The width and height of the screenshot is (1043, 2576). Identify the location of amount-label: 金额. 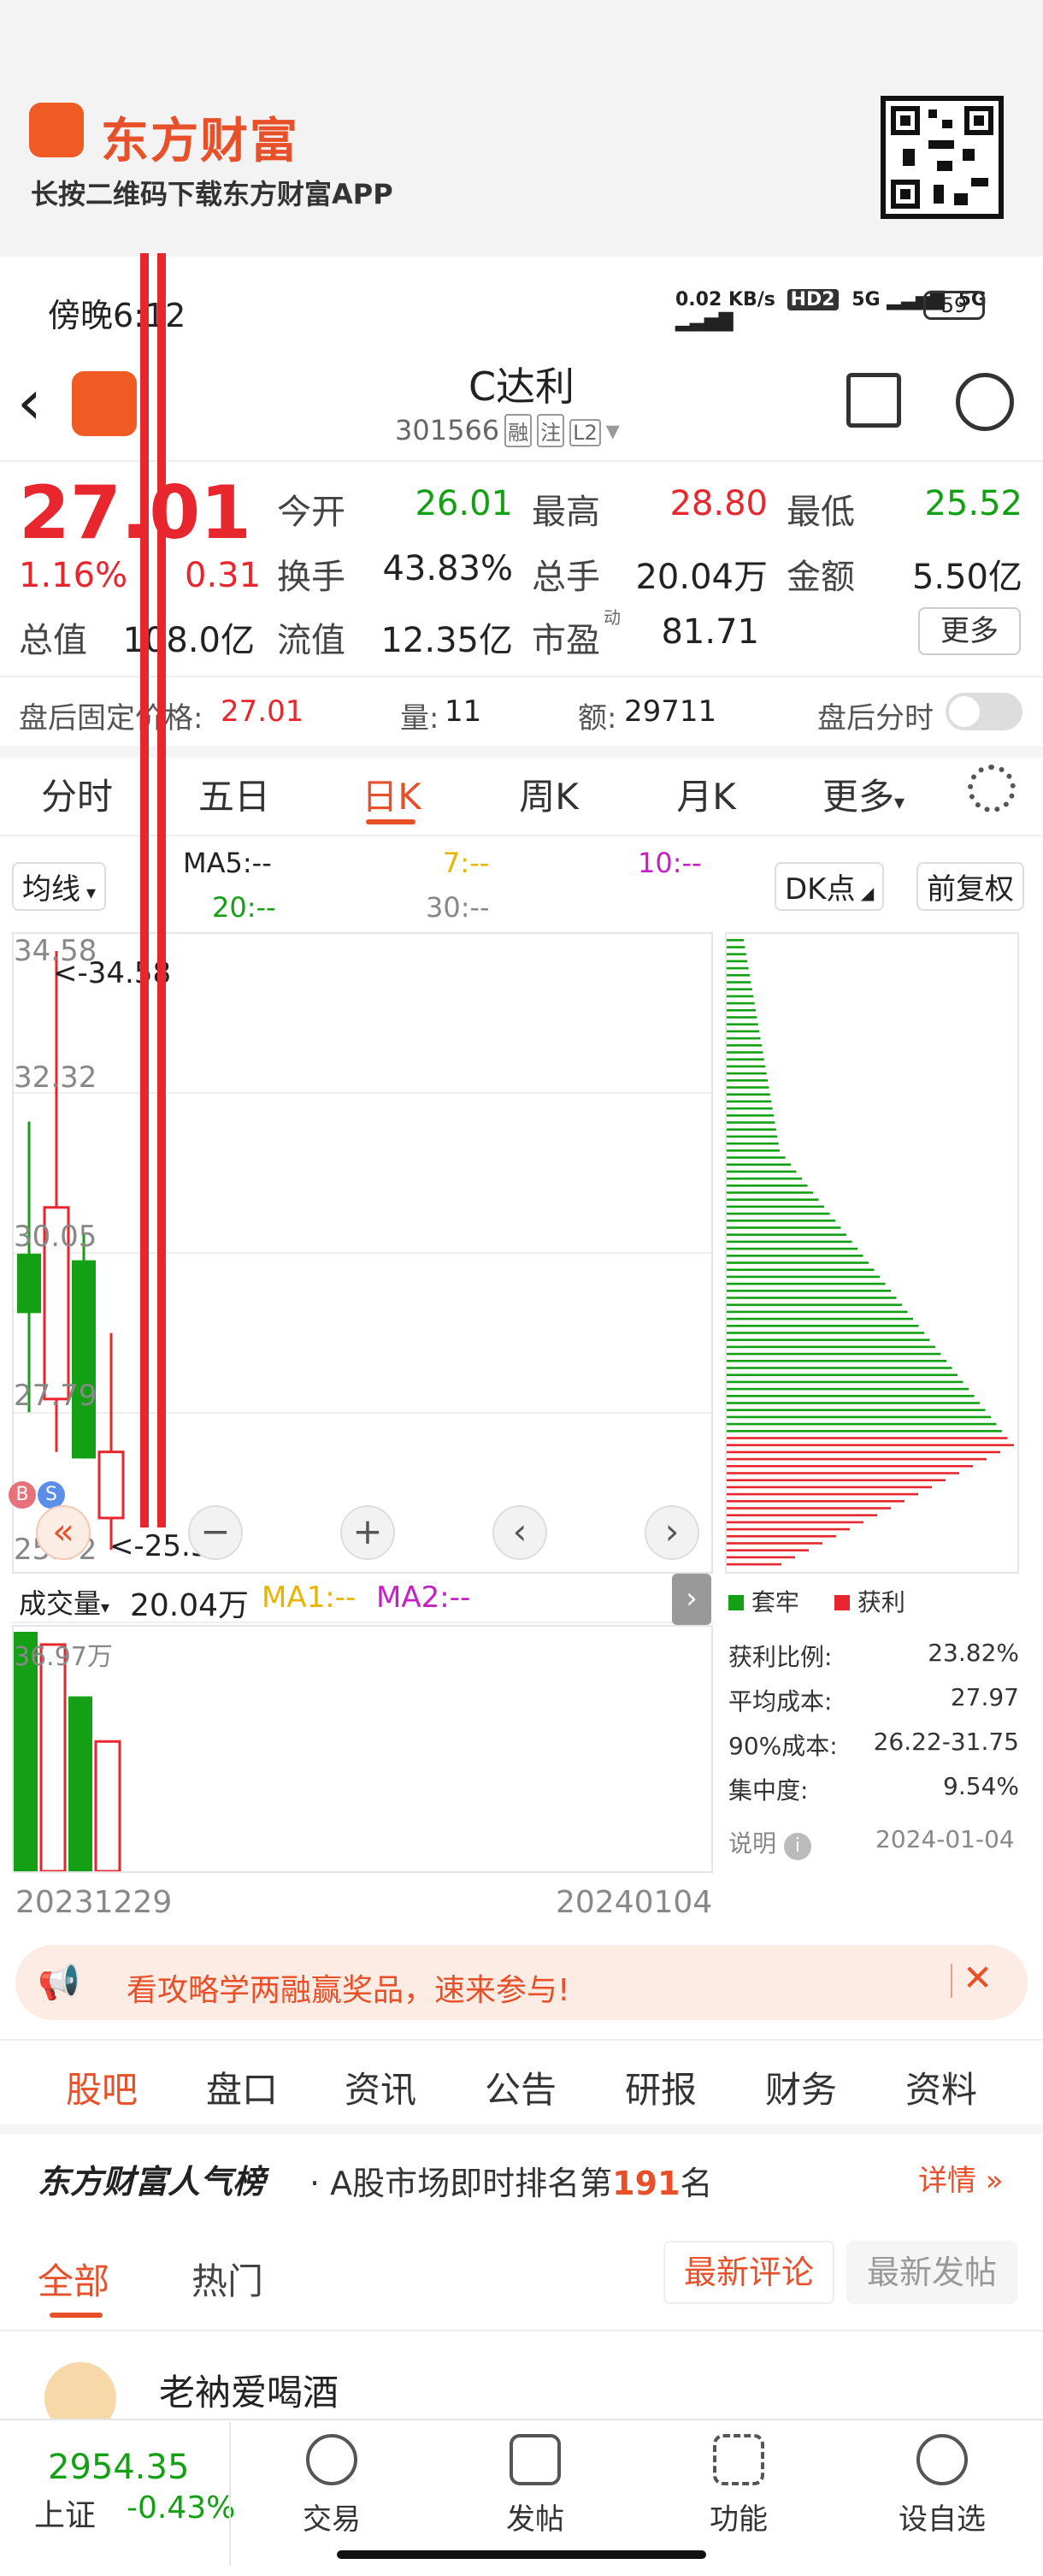
(821, 577).